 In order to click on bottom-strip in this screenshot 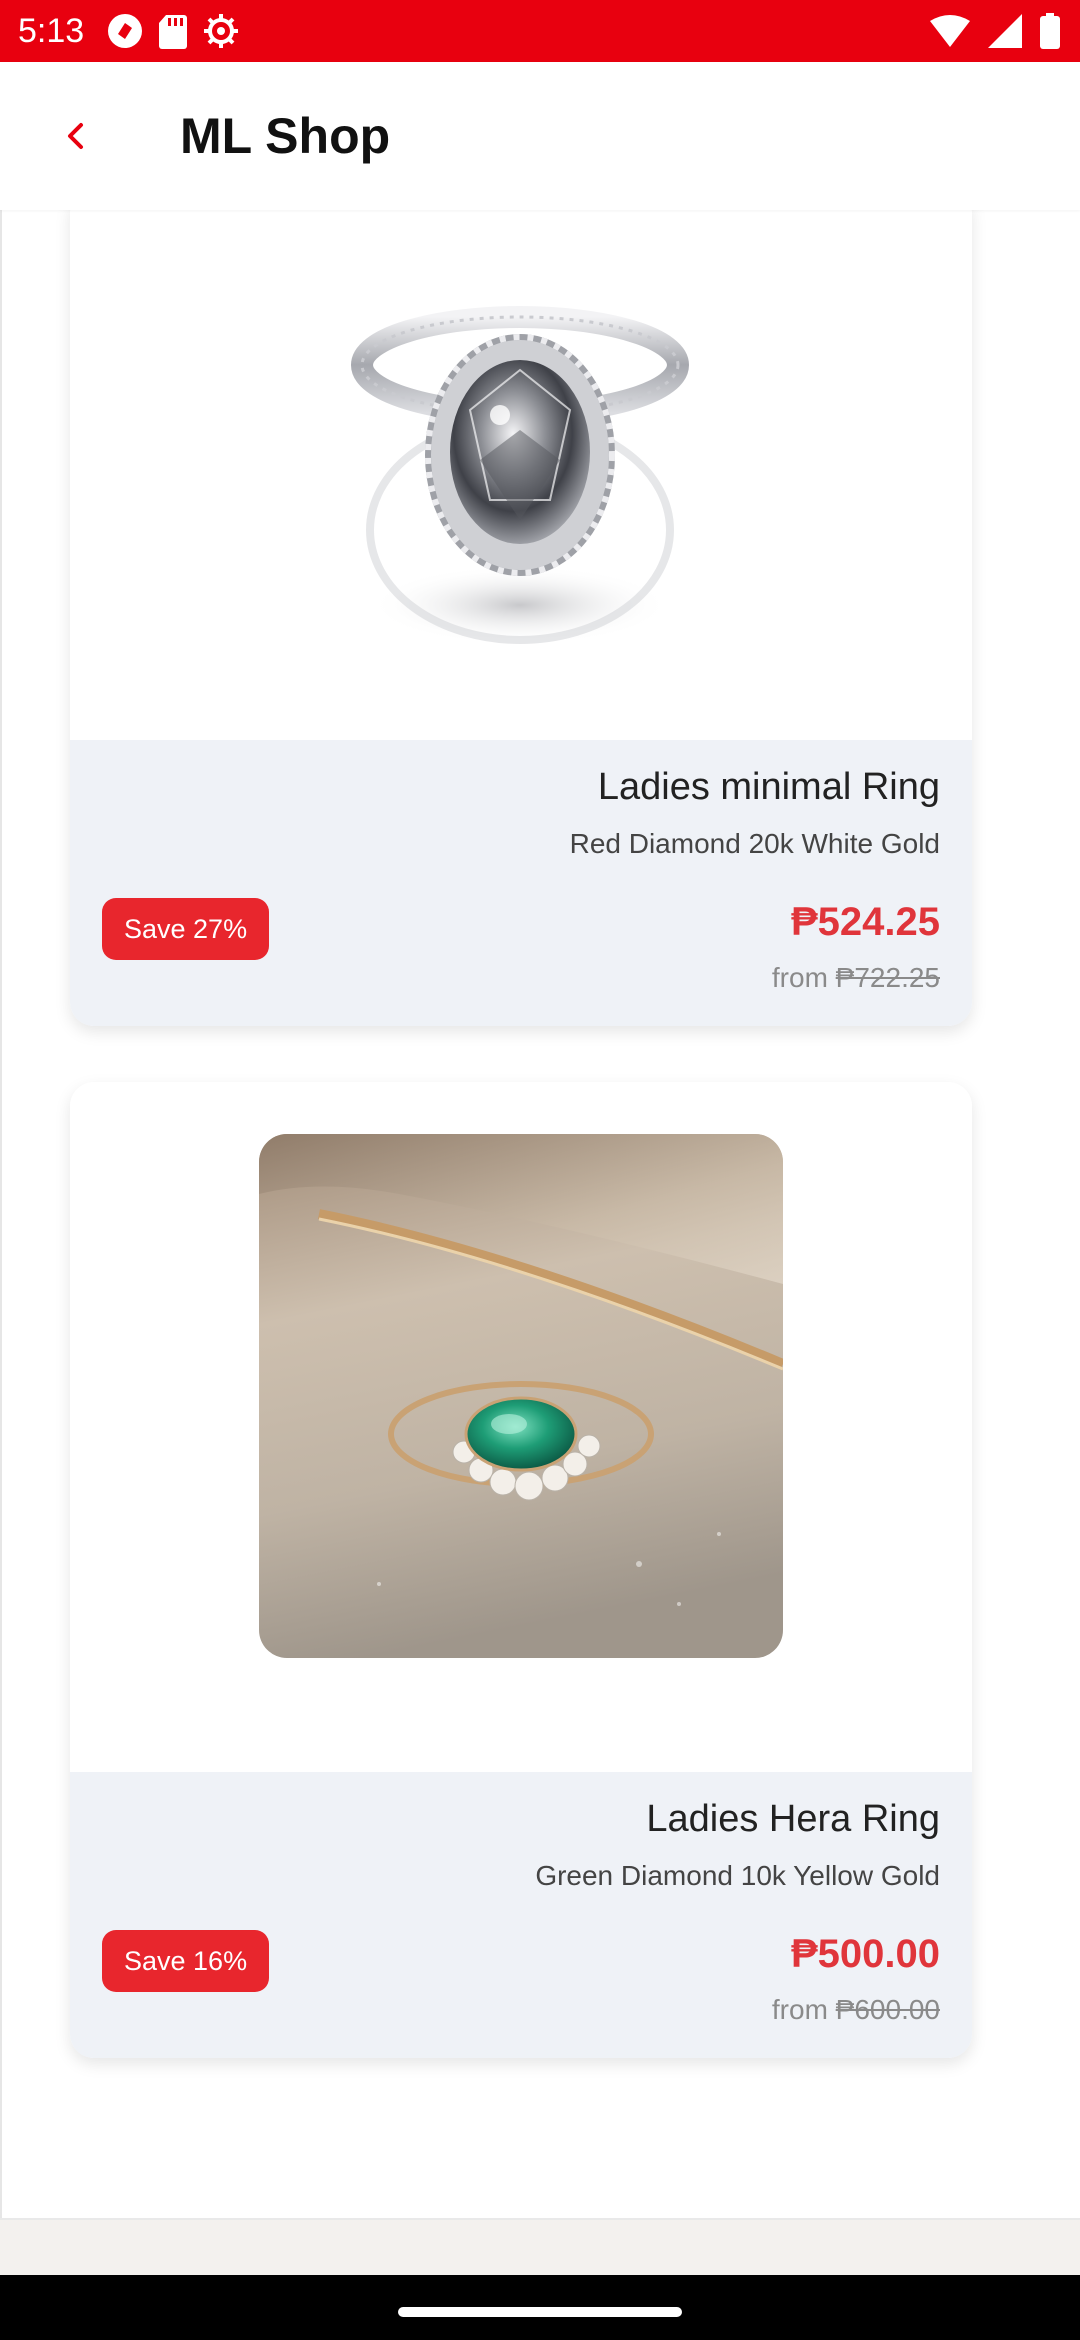, I will do `click(540, 2247)`.